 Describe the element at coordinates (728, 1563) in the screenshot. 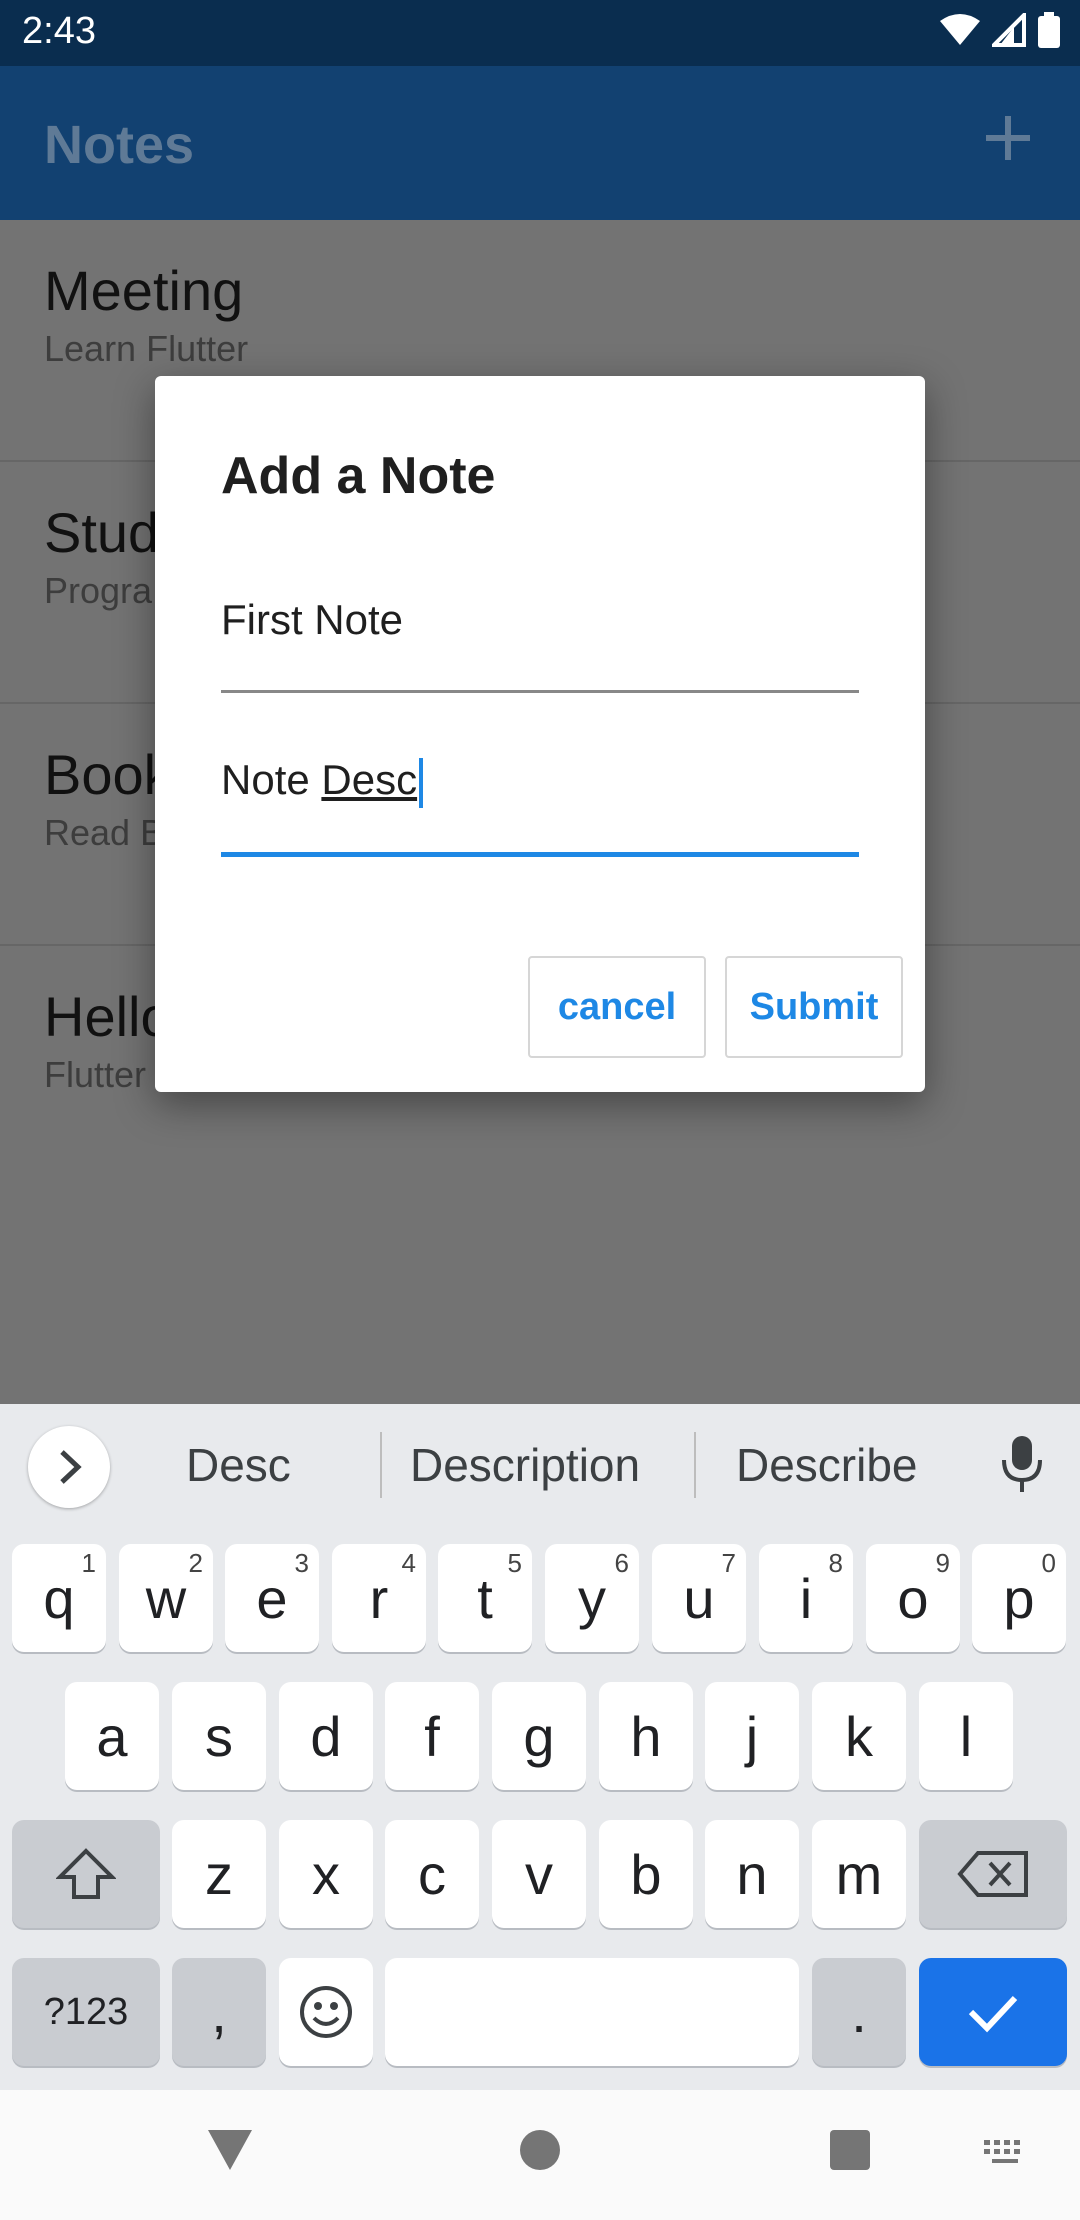

I see `key-hint: 7` at that location.